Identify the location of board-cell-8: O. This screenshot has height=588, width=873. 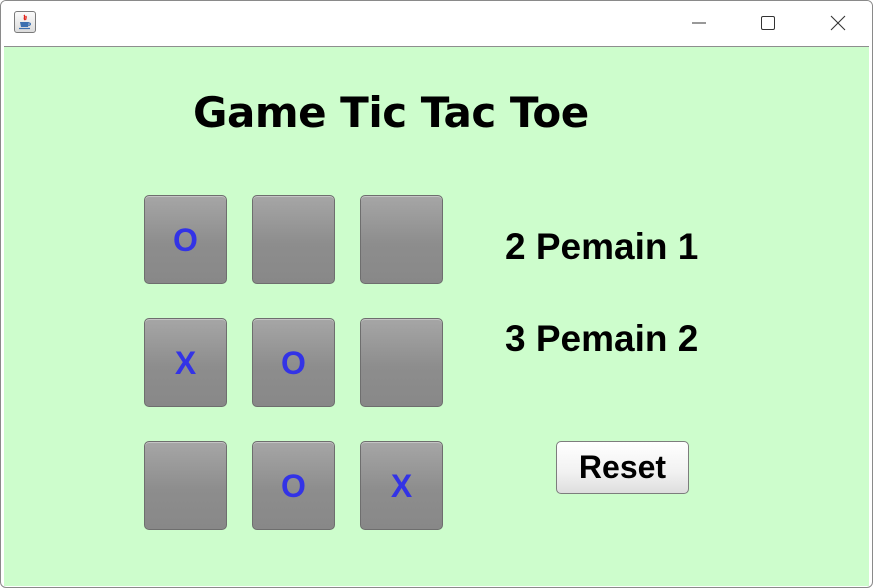
(293, 485).